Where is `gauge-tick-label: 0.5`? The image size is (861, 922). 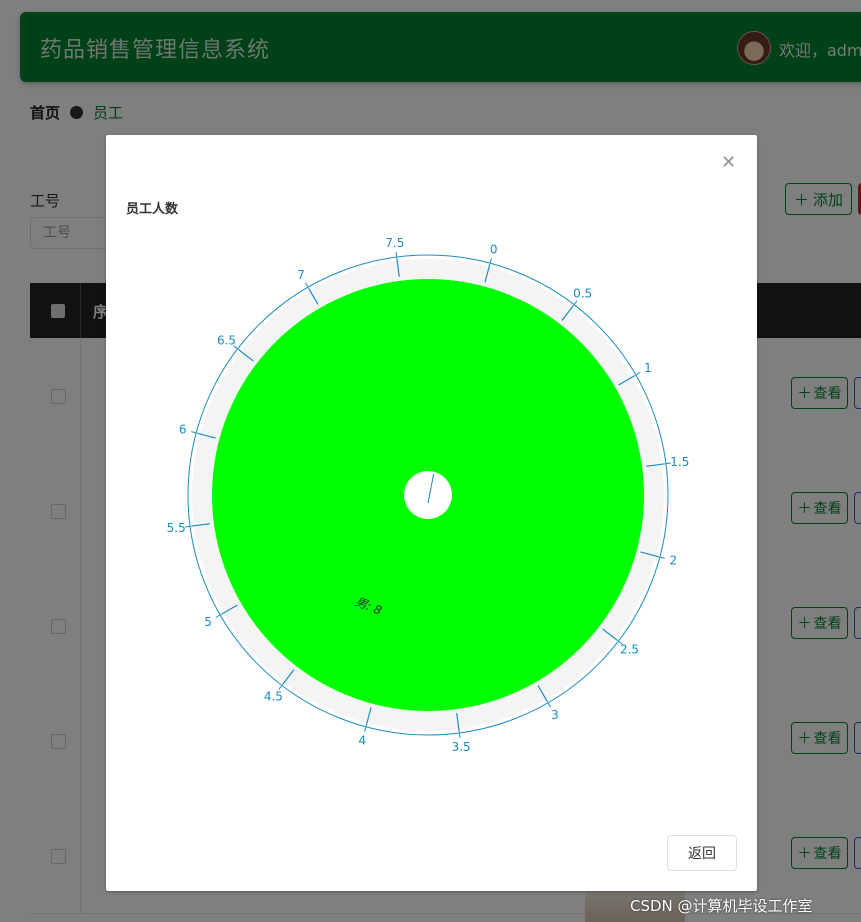 gauge-tick-label: 0.5 is located at coordinates (582, 293).